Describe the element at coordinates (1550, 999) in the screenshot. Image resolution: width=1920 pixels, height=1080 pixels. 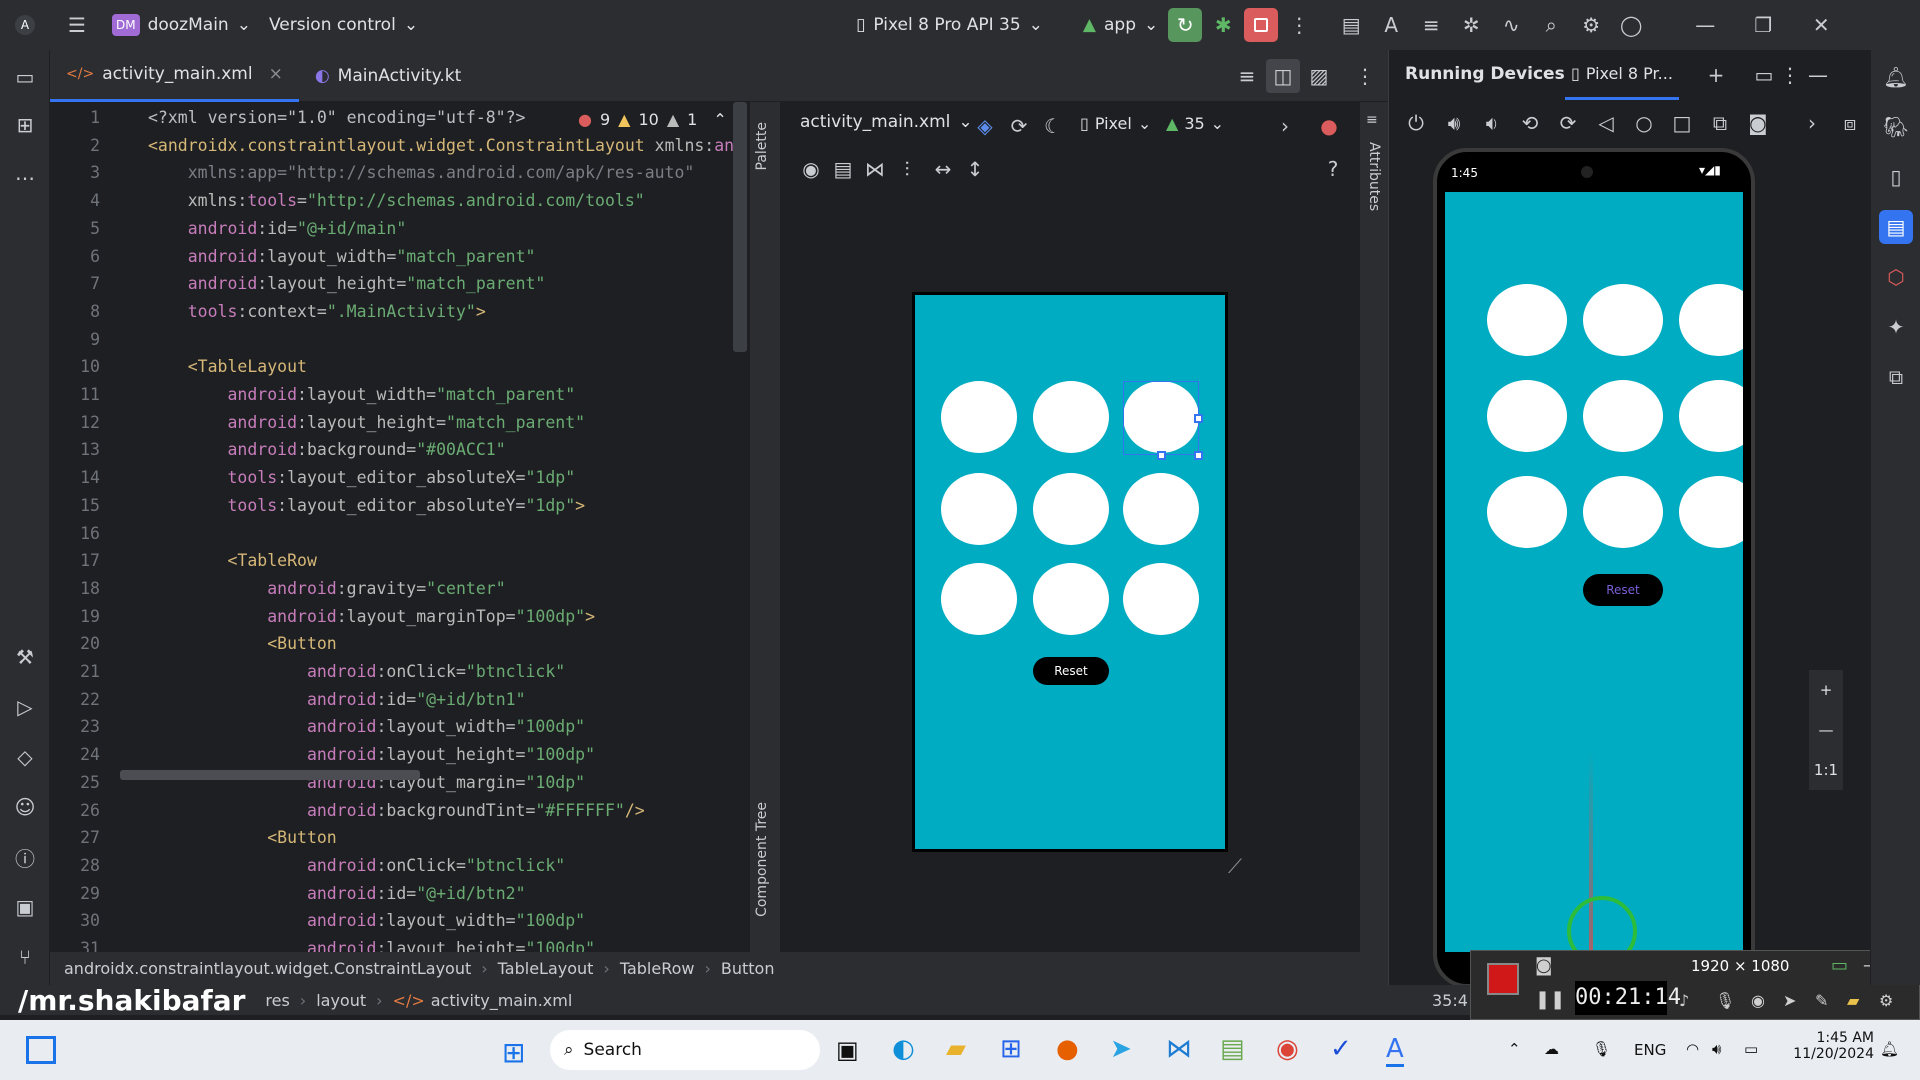
I see `pause-icon: ❚❚` at that location.